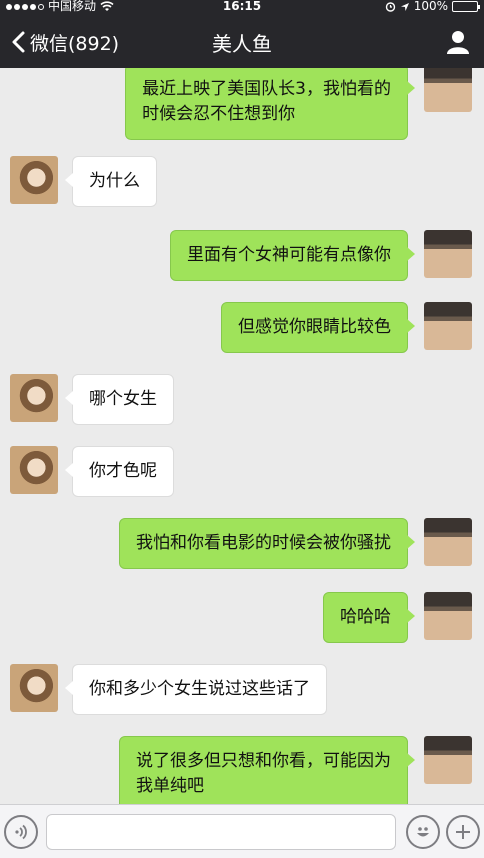  Describe the element at coordinates (318, 327) in the screenshot. I see `message-bubble-sent: 但感觉你眼睛比较色` at that location.